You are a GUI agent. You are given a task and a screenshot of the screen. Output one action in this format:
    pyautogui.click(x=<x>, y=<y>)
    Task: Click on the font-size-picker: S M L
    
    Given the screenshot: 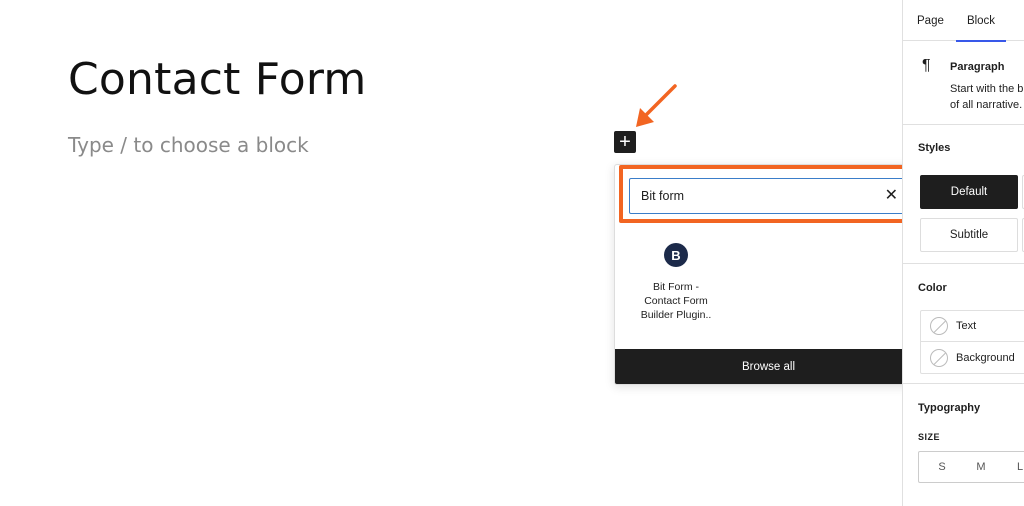 What is the action you would take?
    pyautogui.click(x=971, y=467)
    